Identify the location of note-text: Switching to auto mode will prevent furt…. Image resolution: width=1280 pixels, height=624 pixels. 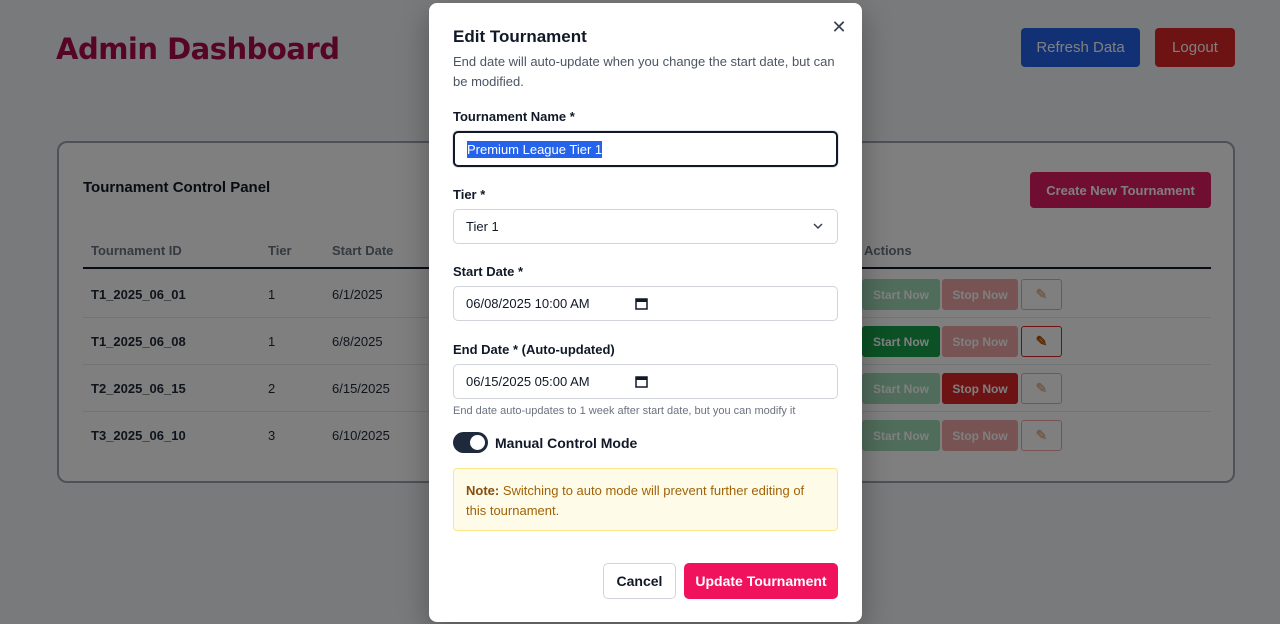
(635, 500).